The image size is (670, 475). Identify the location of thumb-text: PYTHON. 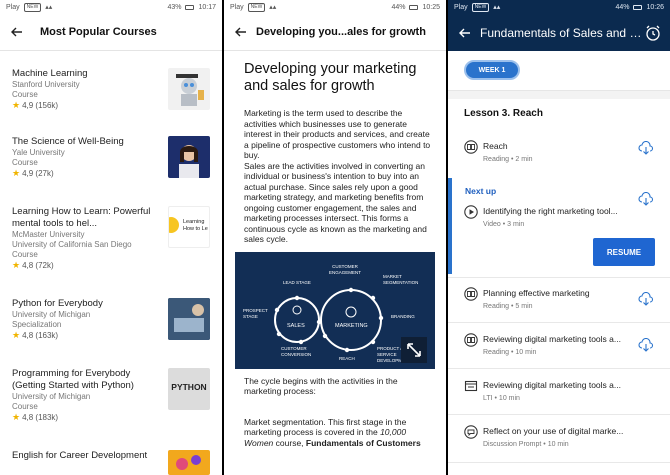
(189, 387).